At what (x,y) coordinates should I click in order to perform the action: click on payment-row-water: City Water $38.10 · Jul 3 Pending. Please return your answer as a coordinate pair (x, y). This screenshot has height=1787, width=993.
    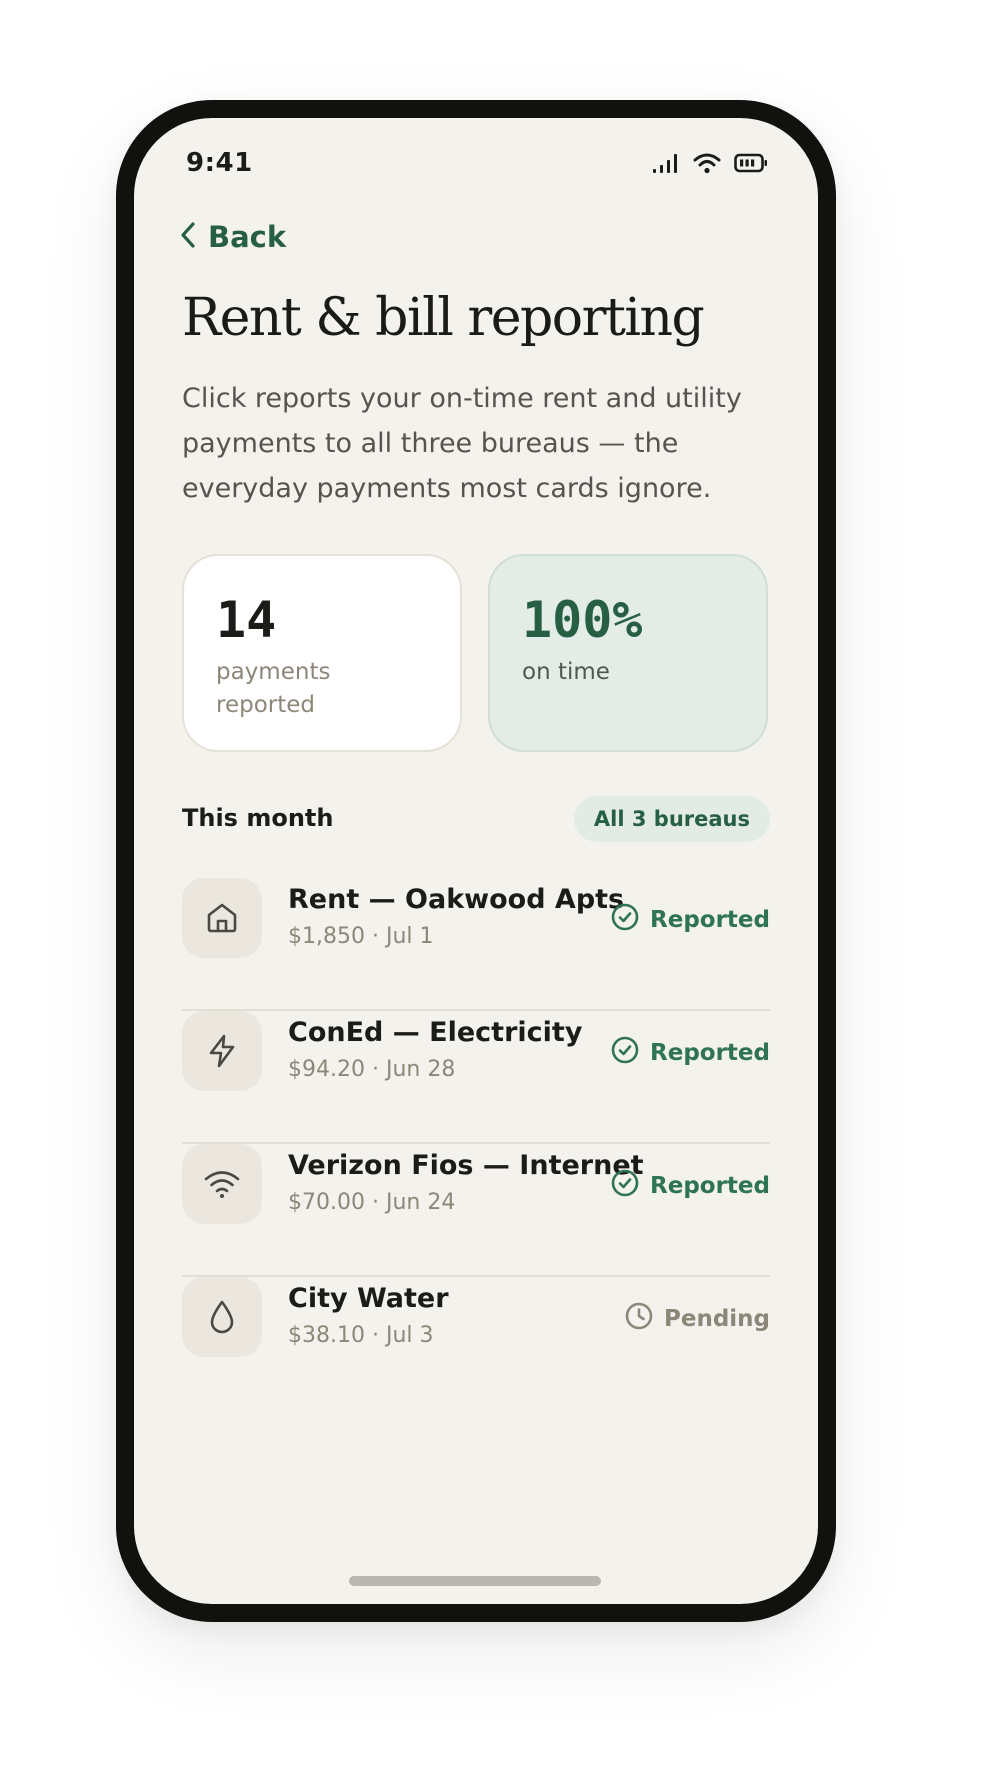
    Looking at the image, I should click on (476, 1343).